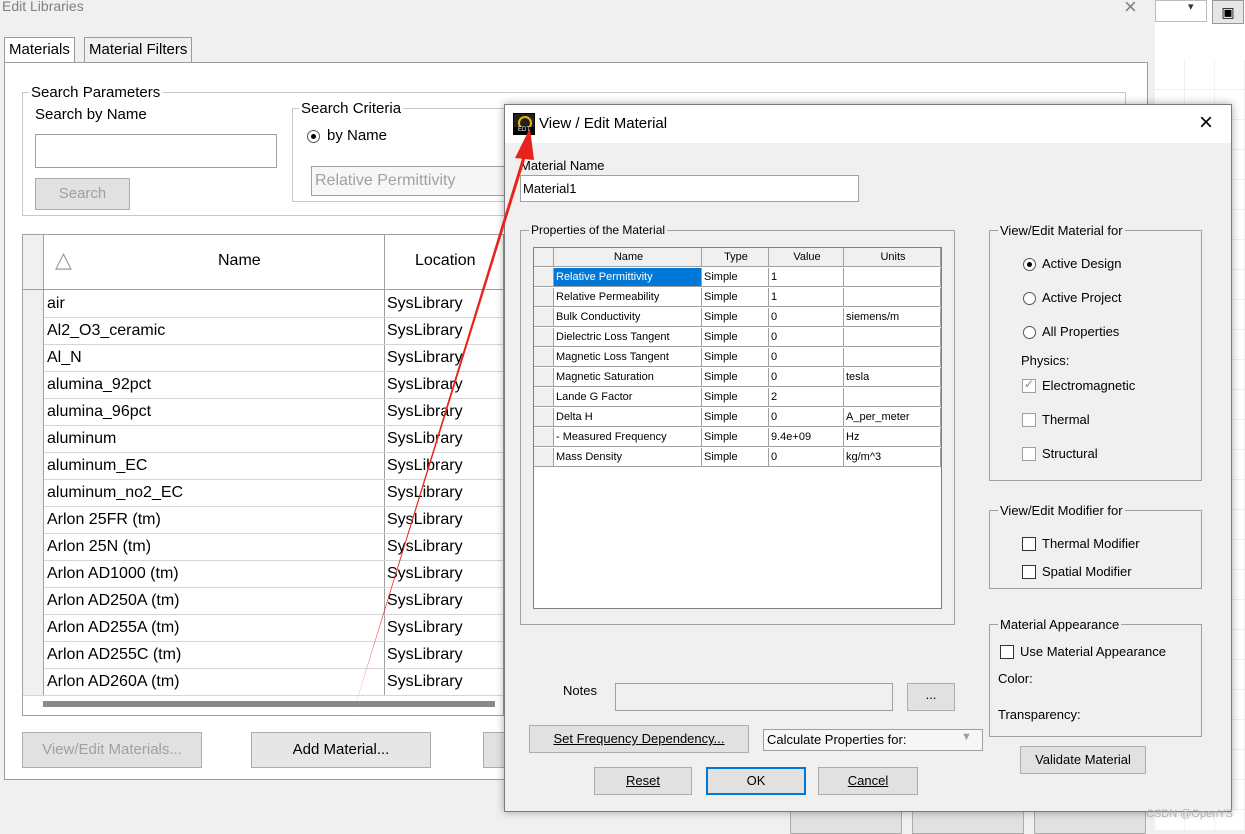 The height and width of the screenshot is (834, 1245). I want to click on watermark: CSDN @OpenYS, so click(1189, 814).